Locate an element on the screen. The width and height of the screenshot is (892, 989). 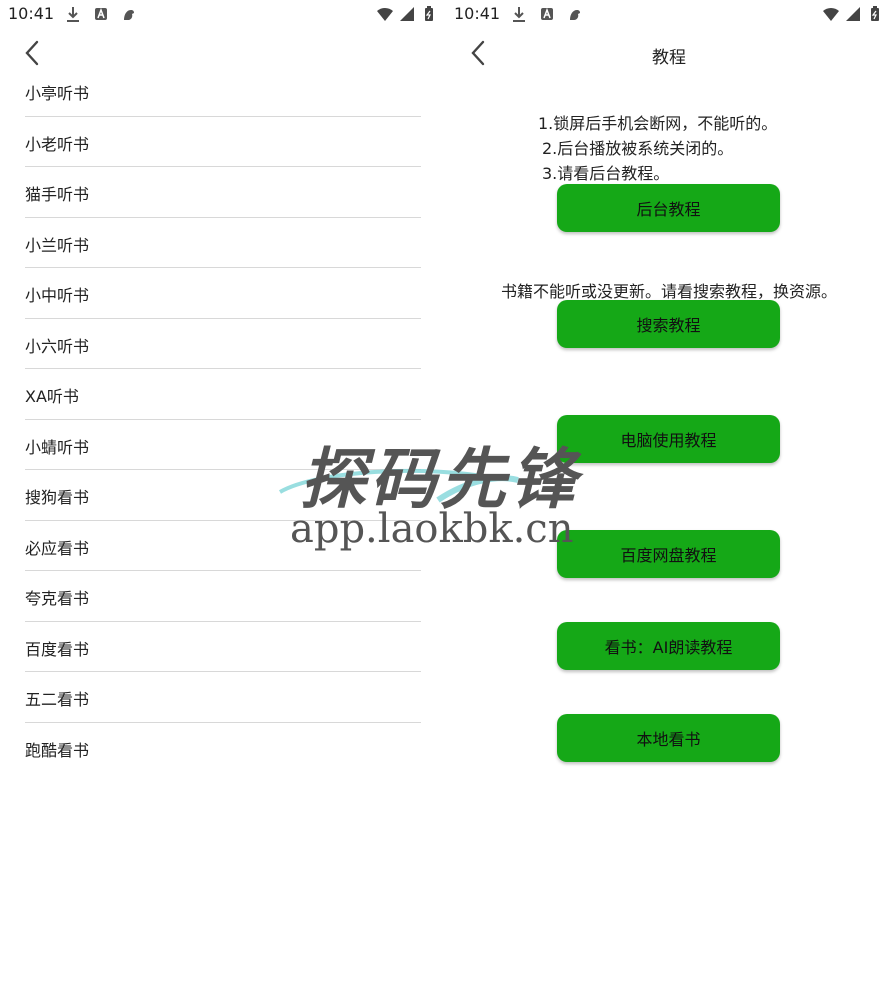
list-item-label: 搜狗看书 is located at coordinates (57, 497).